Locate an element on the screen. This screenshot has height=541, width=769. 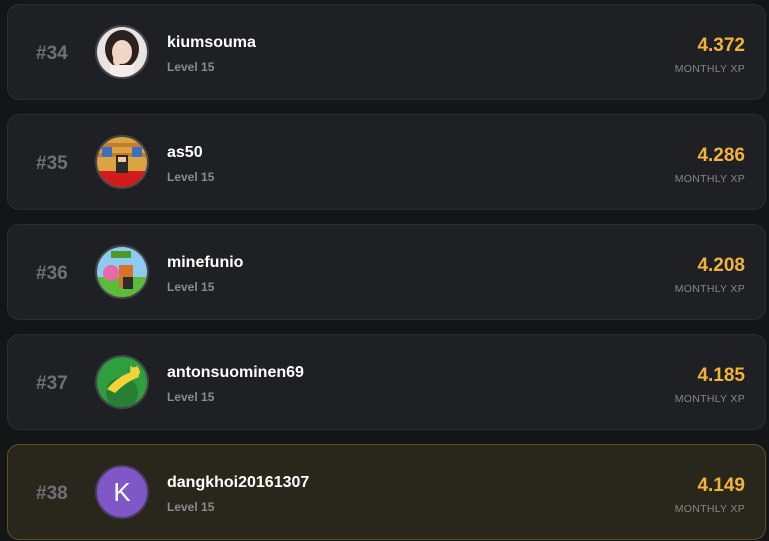
username: kiumsouma is located at coordinates (211, 43).